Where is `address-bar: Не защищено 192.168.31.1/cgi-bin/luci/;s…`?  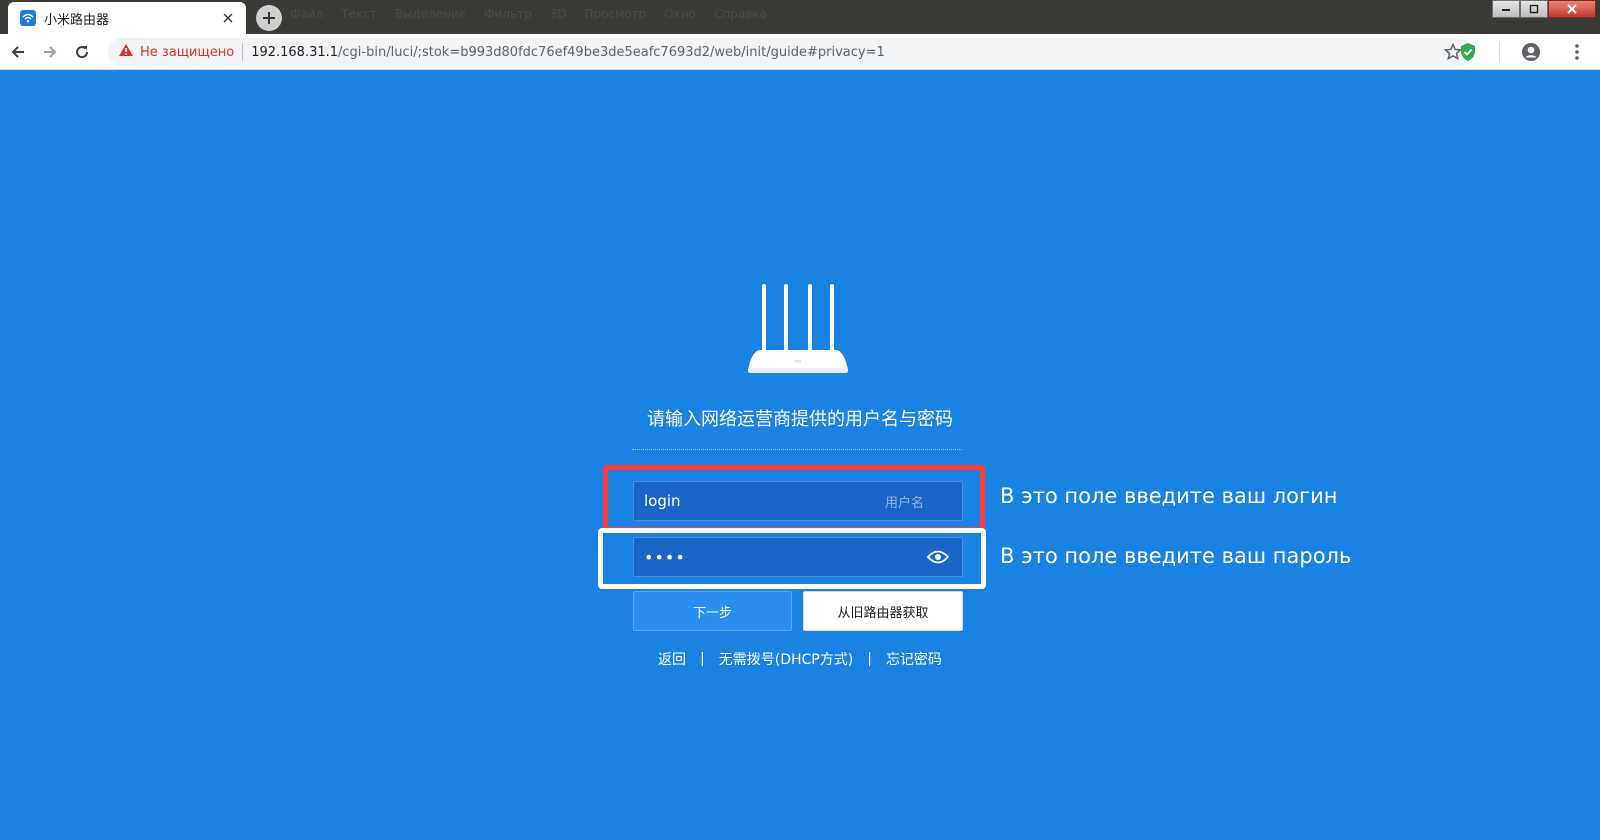 address-bar: Не защищено 192.168.31.1/cgi-bin/luci/;s… is located at coordinates (790, 52).